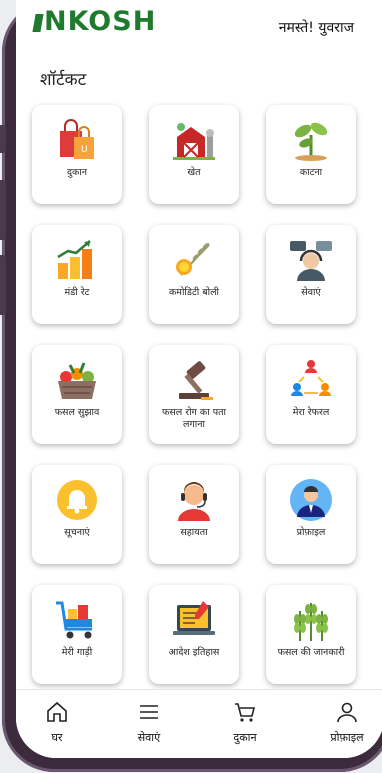  I want to click on app-logo: NKOSH, so click(94, 21).